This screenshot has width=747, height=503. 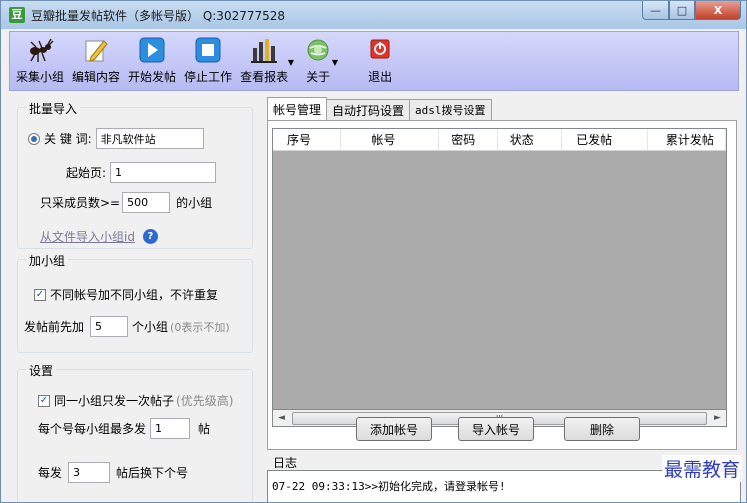 I want to click on keyword-radio, so click(x=34, y=138).